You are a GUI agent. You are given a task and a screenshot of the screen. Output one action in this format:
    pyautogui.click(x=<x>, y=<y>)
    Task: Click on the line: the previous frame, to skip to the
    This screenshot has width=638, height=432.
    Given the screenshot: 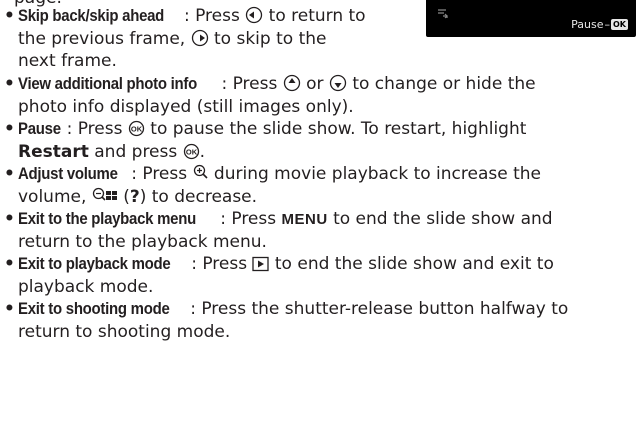 What is the action you would take?
    pyautogui.click(x=172, y=39)
    